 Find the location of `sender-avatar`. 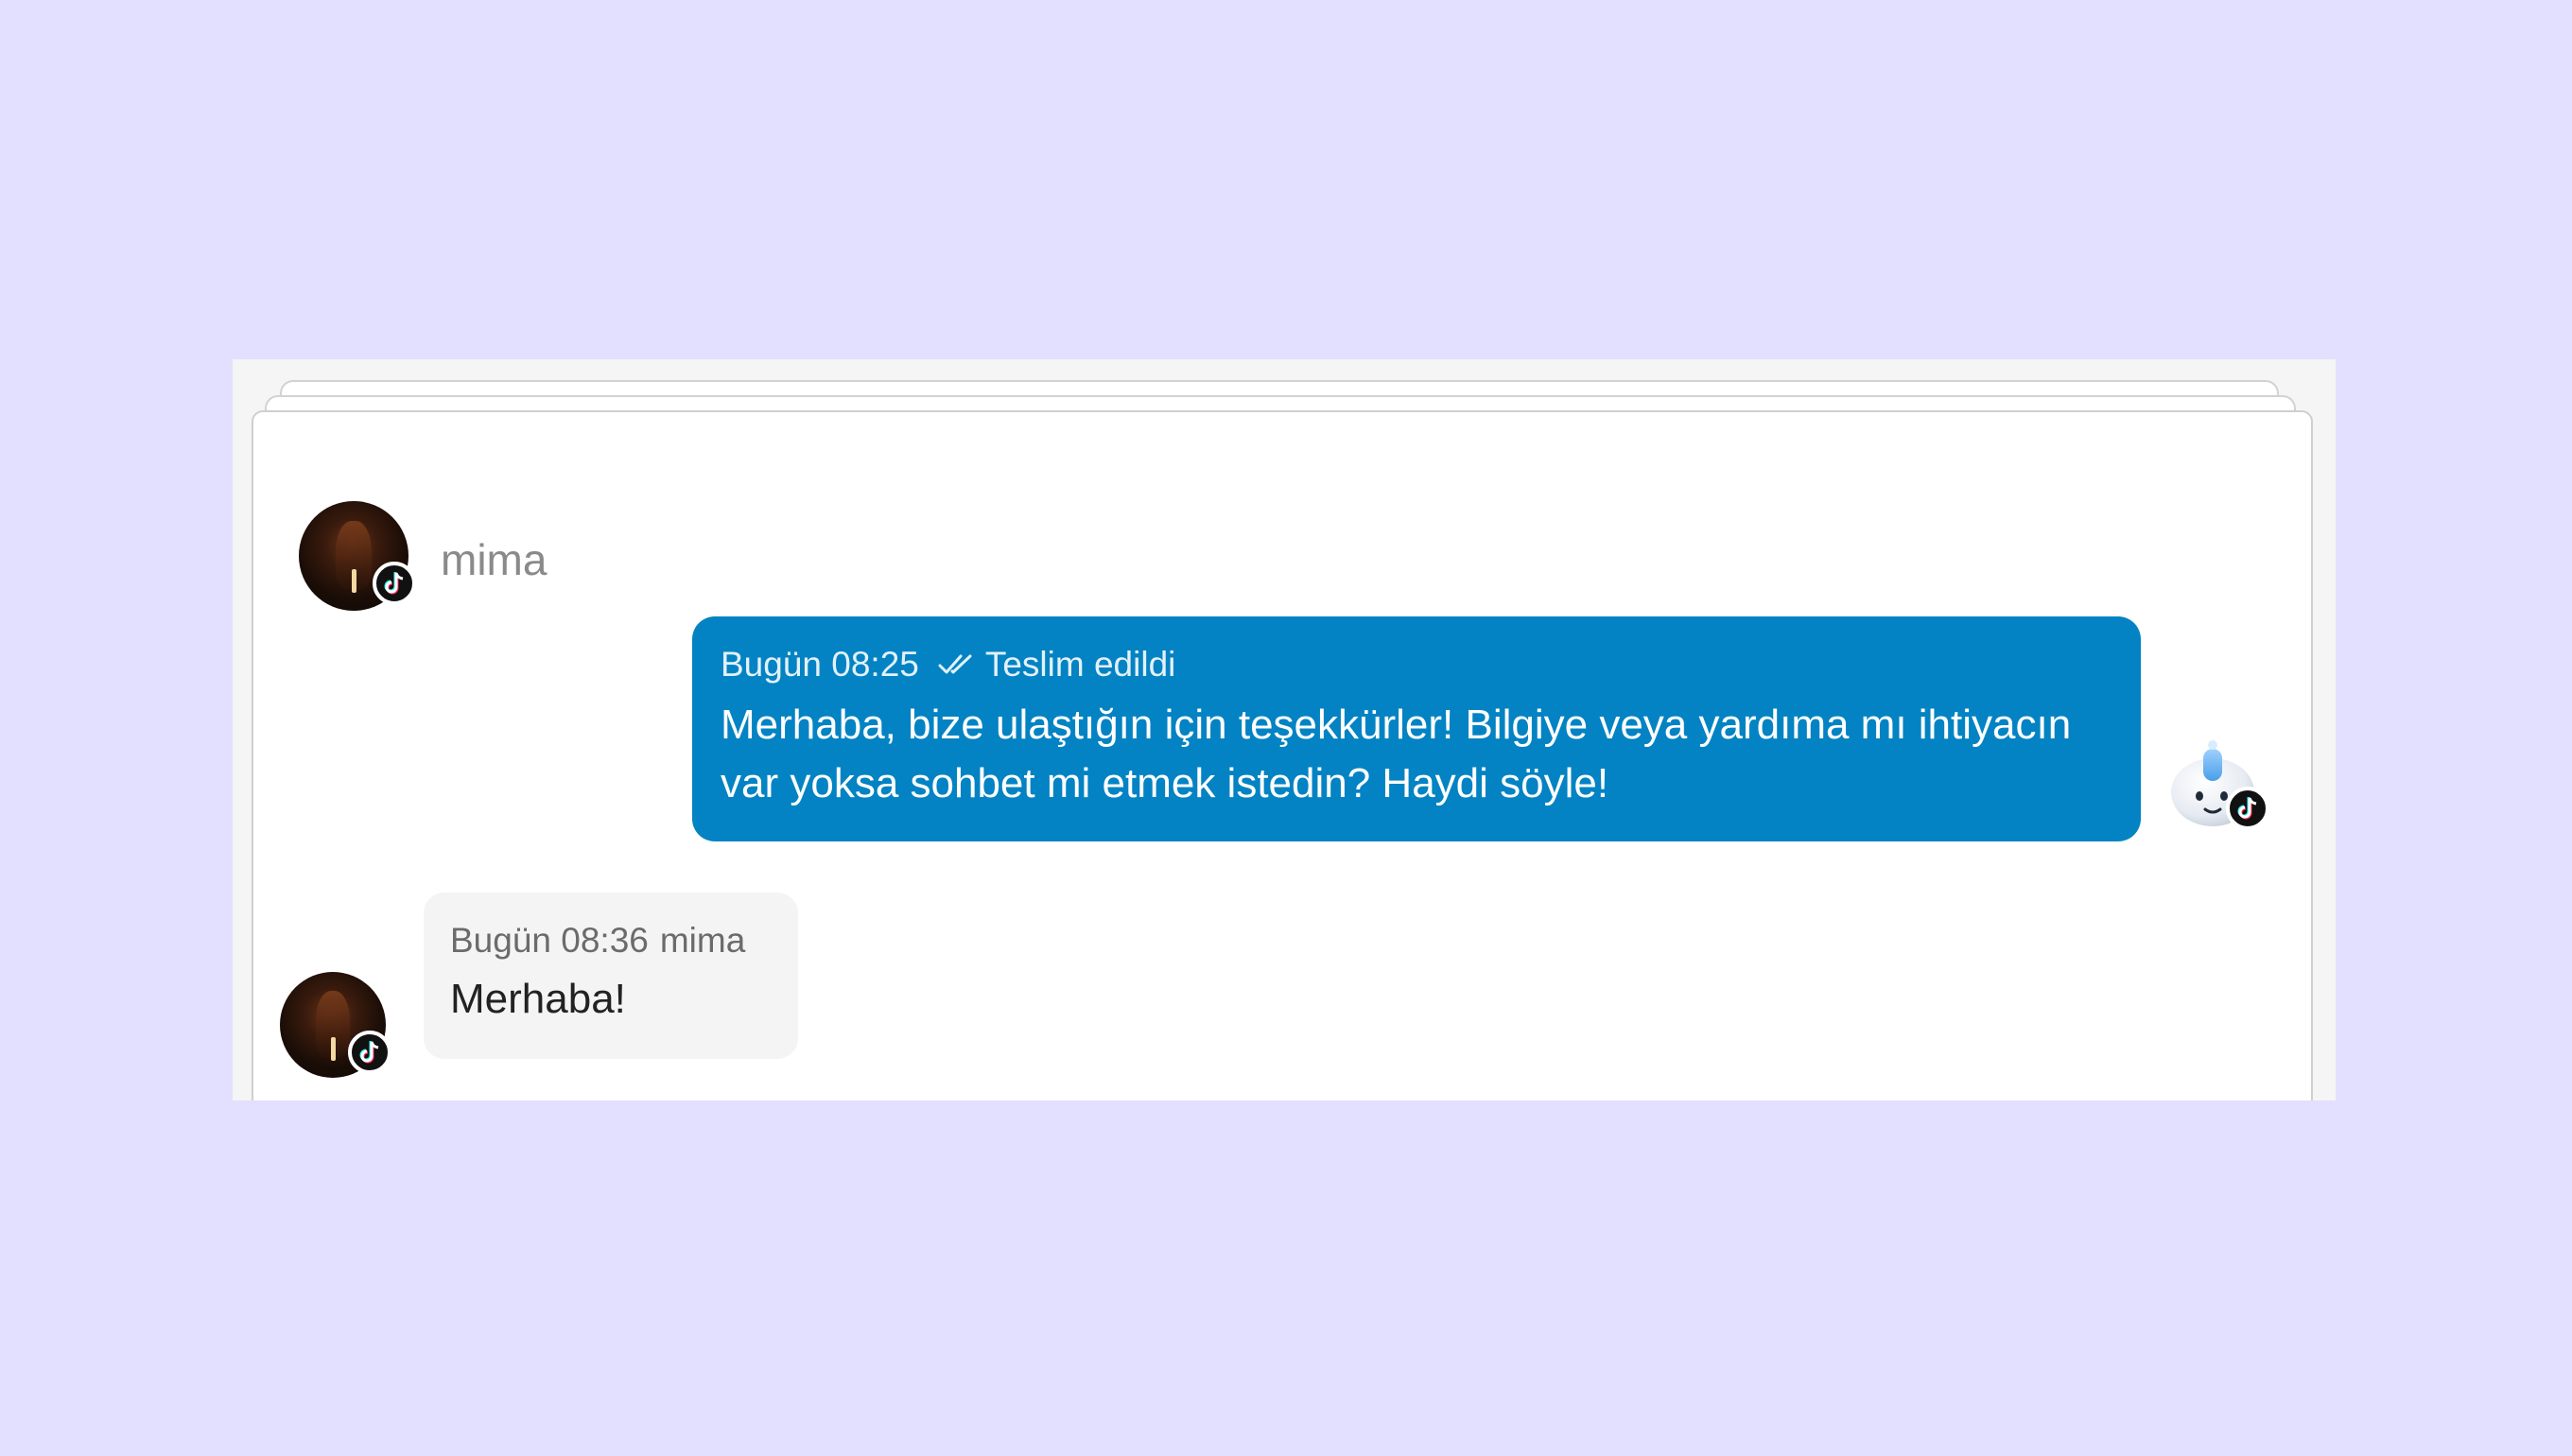

sender-avatar is located at coordinates (335, 1025).